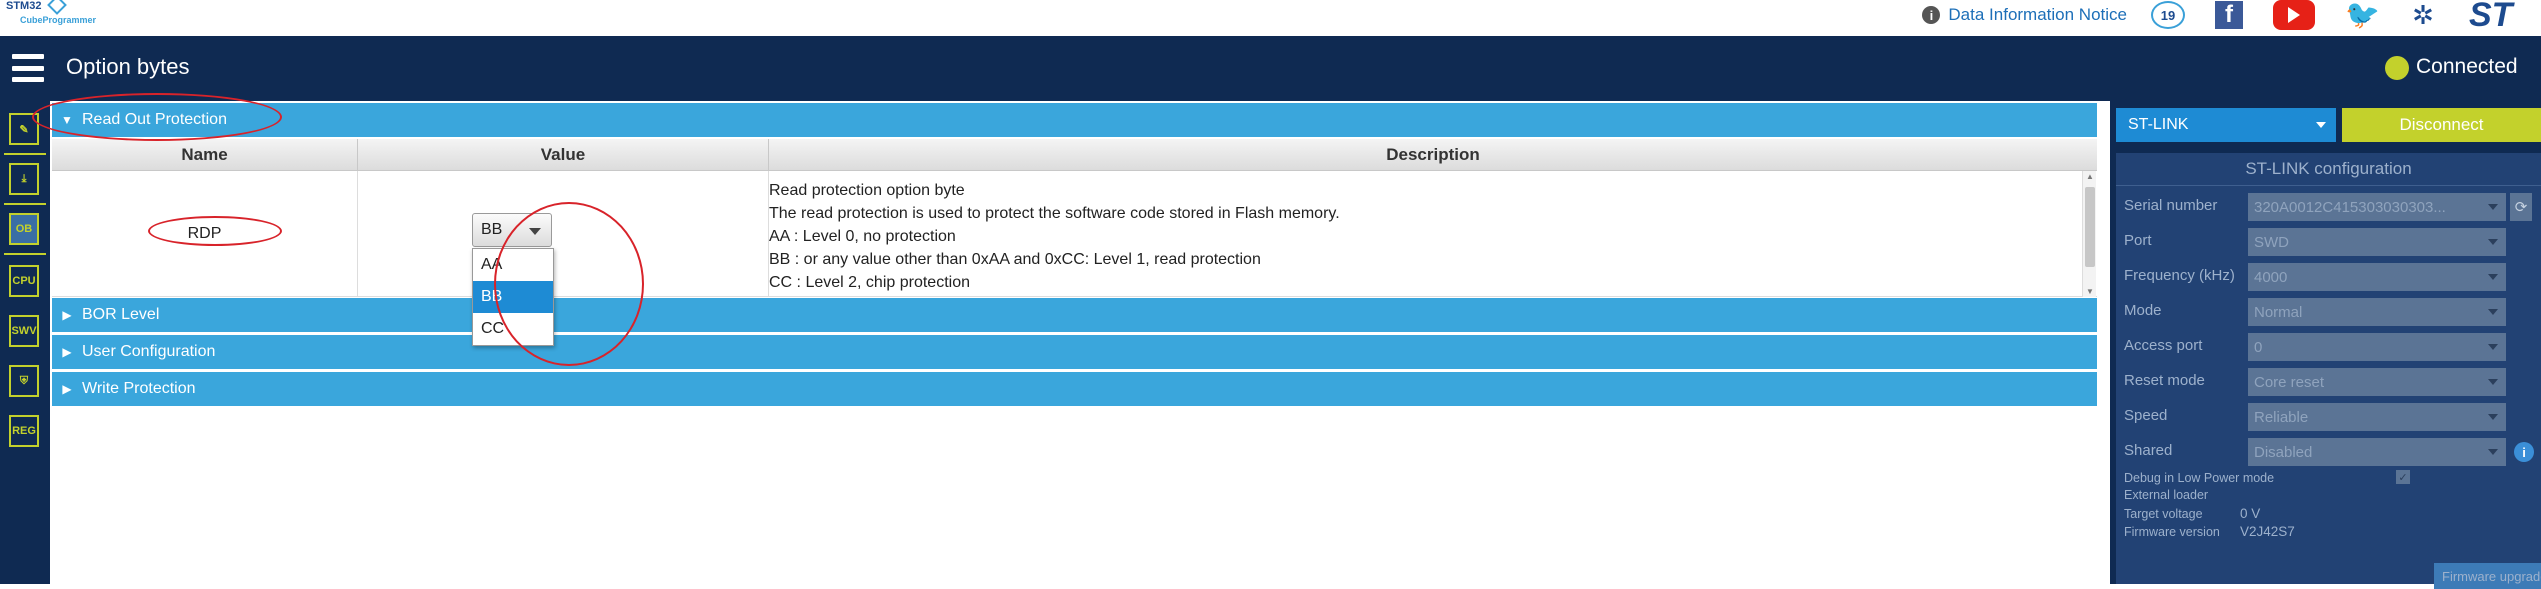 This screenshot has width=2541, height=589. What do you see at coordinates (2467, 66) in the screenshot?
I see `connection-status-label: Connected` at bounding box center [2467, 66].